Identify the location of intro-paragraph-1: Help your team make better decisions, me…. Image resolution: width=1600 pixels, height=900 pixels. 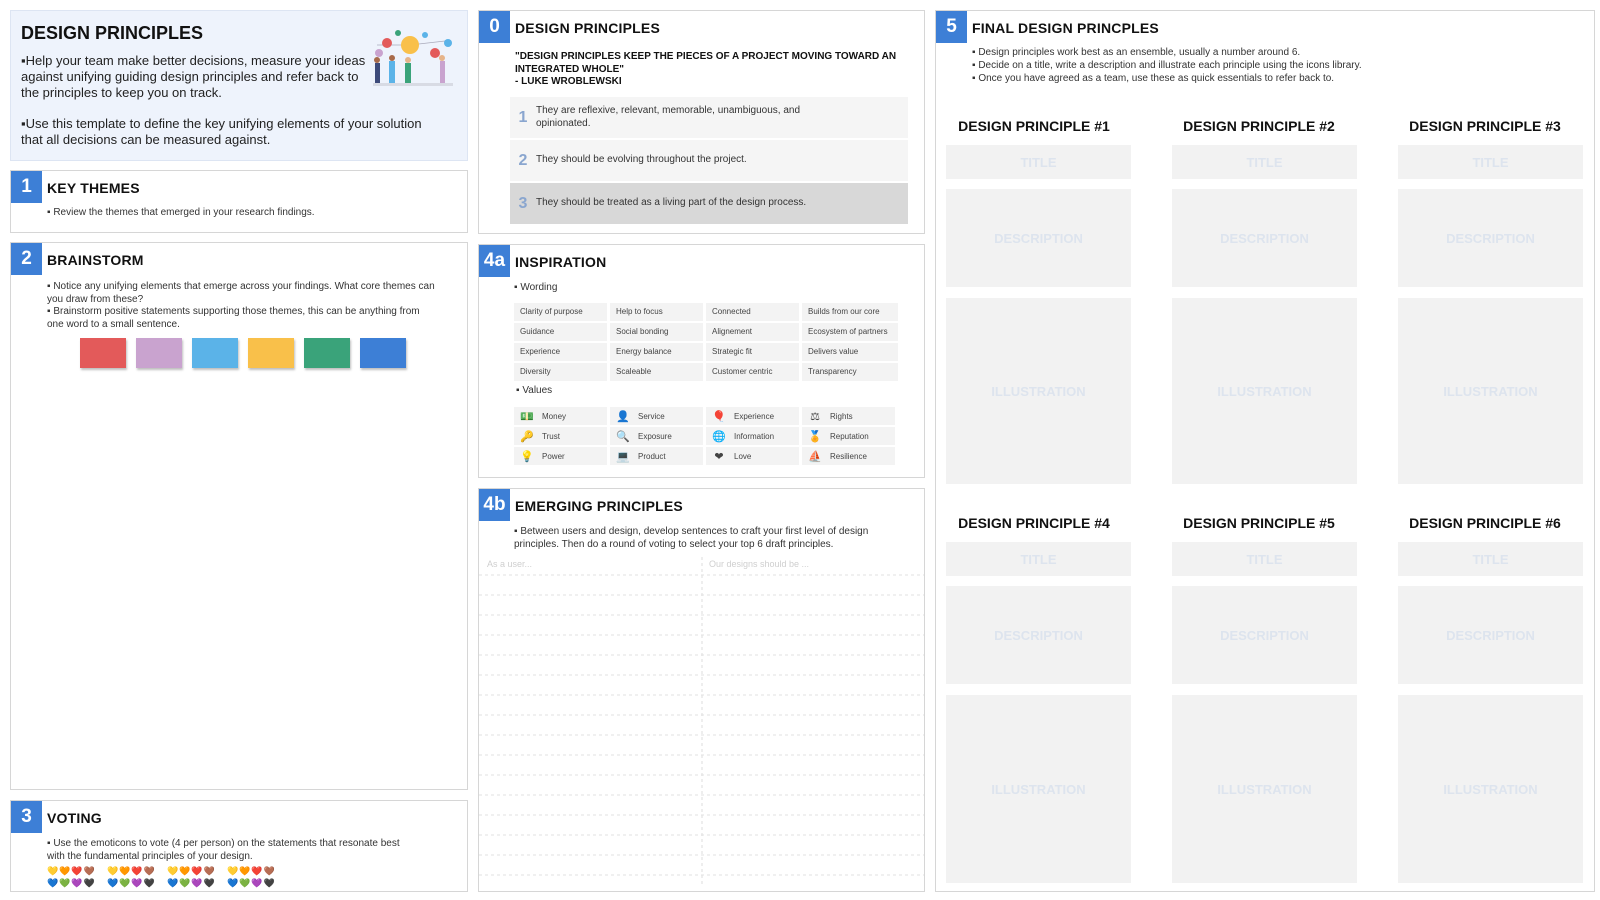
(193, 77).